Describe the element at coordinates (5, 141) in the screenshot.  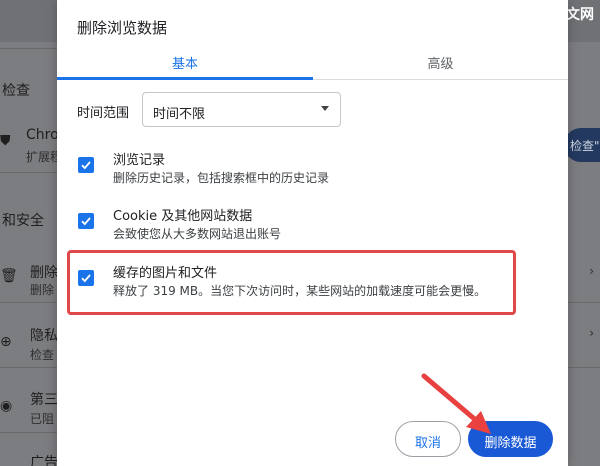
I see `shield-icon: ⛊` at that location.